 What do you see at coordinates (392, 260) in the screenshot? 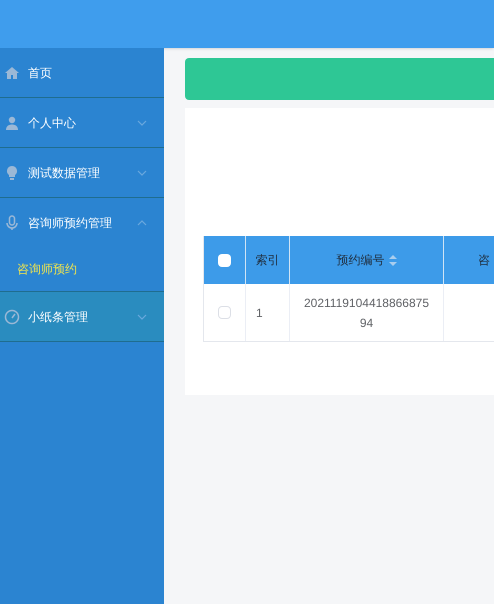
I see `sort-icon` at bounding box center [392, 260].